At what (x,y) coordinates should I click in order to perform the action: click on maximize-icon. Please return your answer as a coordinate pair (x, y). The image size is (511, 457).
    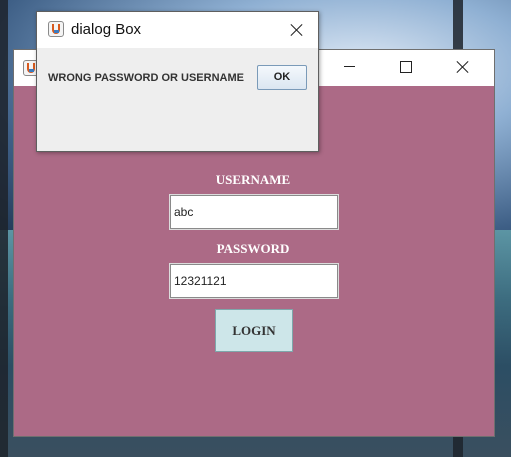
    Looking at the image, I should click on (406, 66).